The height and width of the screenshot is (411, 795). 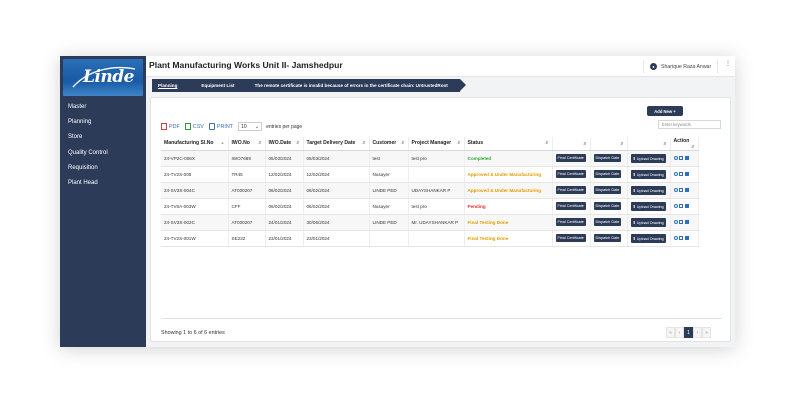 I want to click on tab-equipment-list: Equipment List, so click(x=217, y=85).